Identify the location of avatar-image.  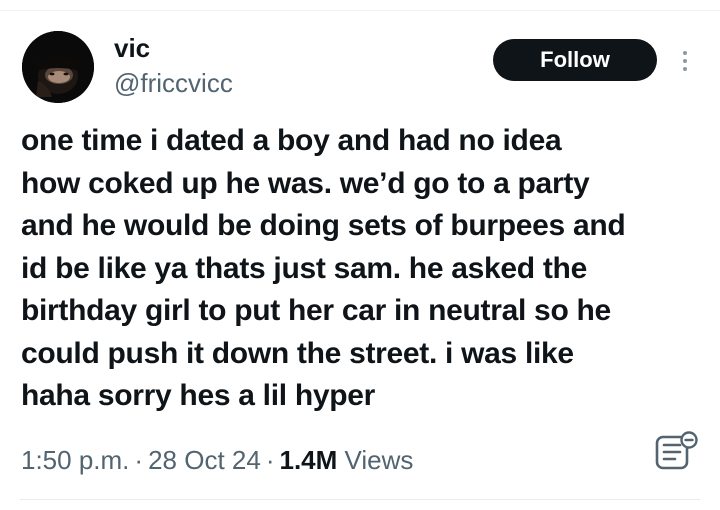
(58, 67).